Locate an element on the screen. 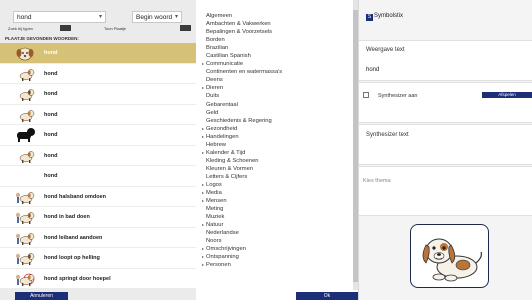 Image resolution: width=532 pixels, height=300 pixels. result-row: hond springt door hoepel is located at coordinates (98, 278).